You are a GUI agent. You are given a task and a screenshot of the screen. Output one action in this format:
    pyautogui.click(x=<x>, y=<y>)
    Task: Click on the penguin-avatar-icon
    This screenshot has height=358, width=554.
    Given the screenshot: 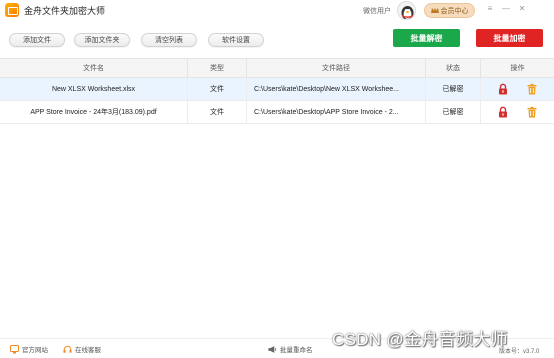 What is the action you would take?
    pyautogui.click(x=407, y=12)
    